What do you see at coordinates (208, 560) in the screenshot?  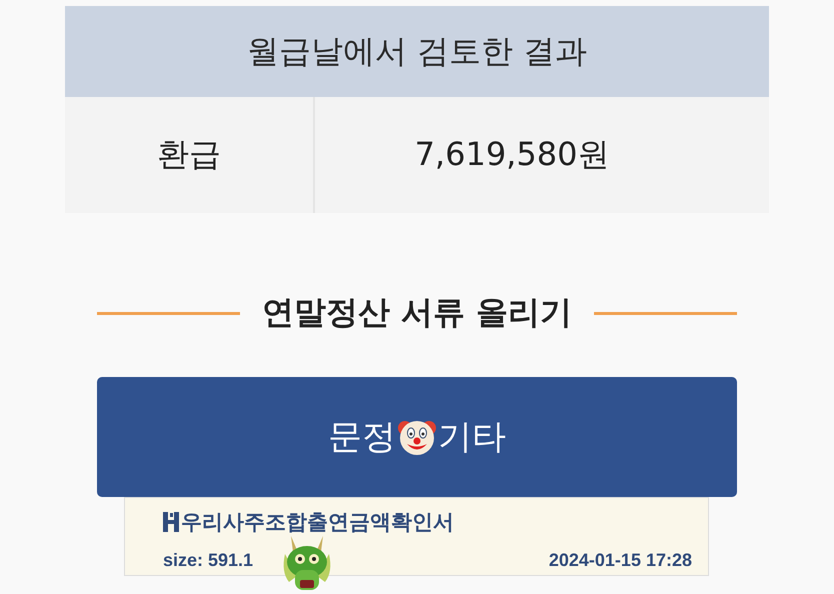 I see `file-size: size: 591.1` at bounding box center [208, 560].